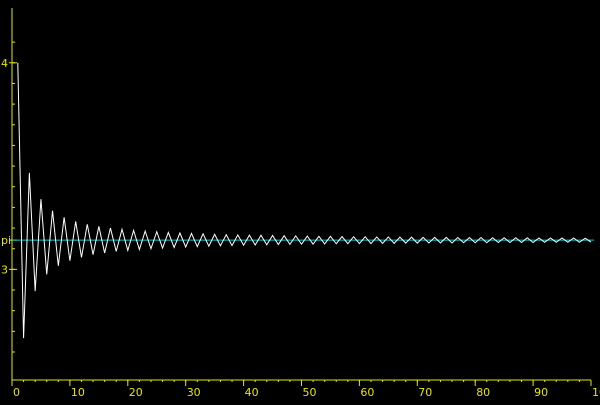 The width and height of the screenshot is (600, 405). I want to click on x-tick-label: 90, so click(541, 392).